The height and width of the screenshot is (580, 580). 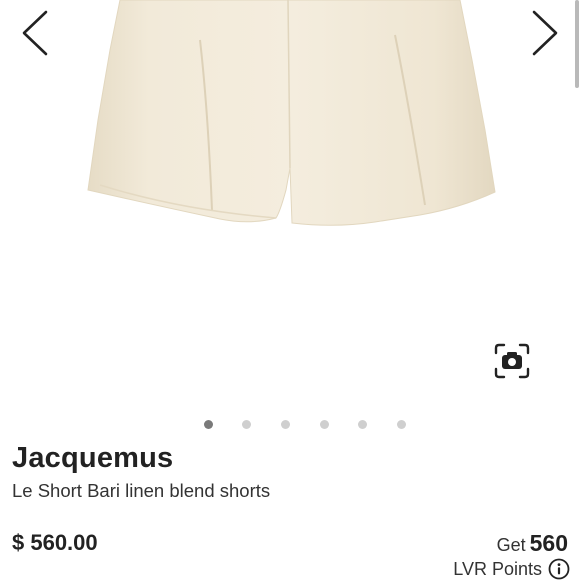 I want to click on info-icon, so click(x=559, y=569).